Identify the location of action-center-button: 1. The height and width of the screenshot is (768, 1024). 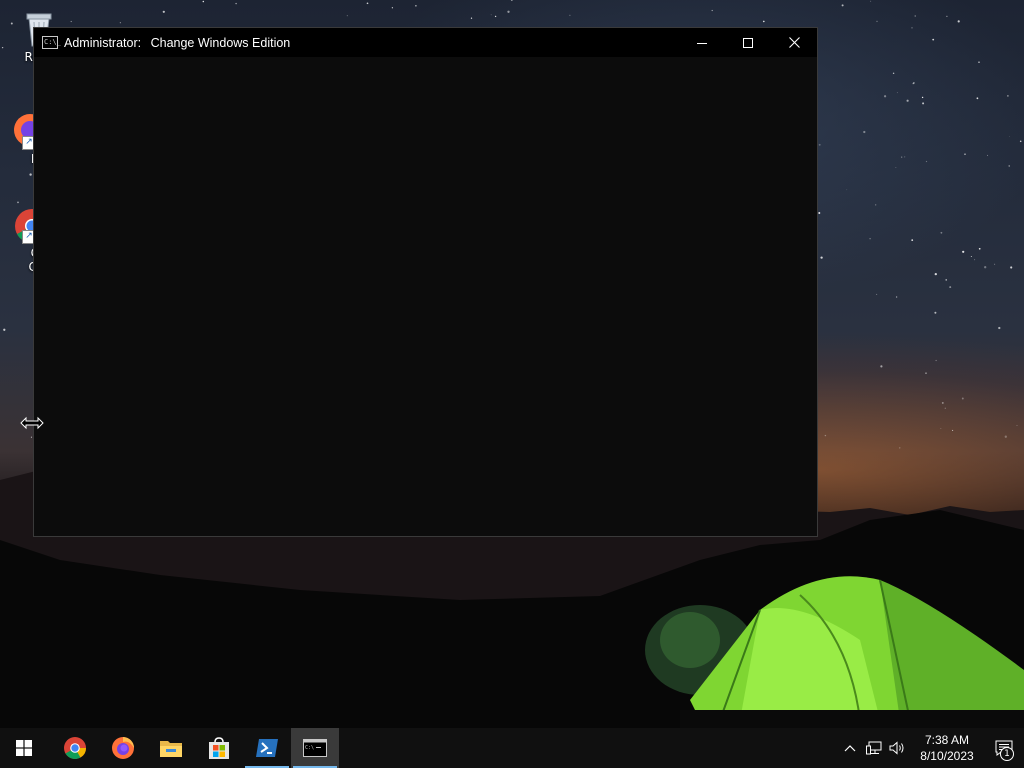
(1004, 748).